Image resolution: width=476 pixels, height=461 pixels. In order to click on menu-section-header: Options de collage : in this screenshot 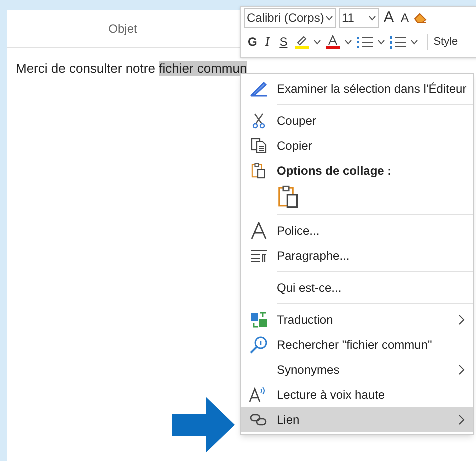, I will do `click(334, 171)`.